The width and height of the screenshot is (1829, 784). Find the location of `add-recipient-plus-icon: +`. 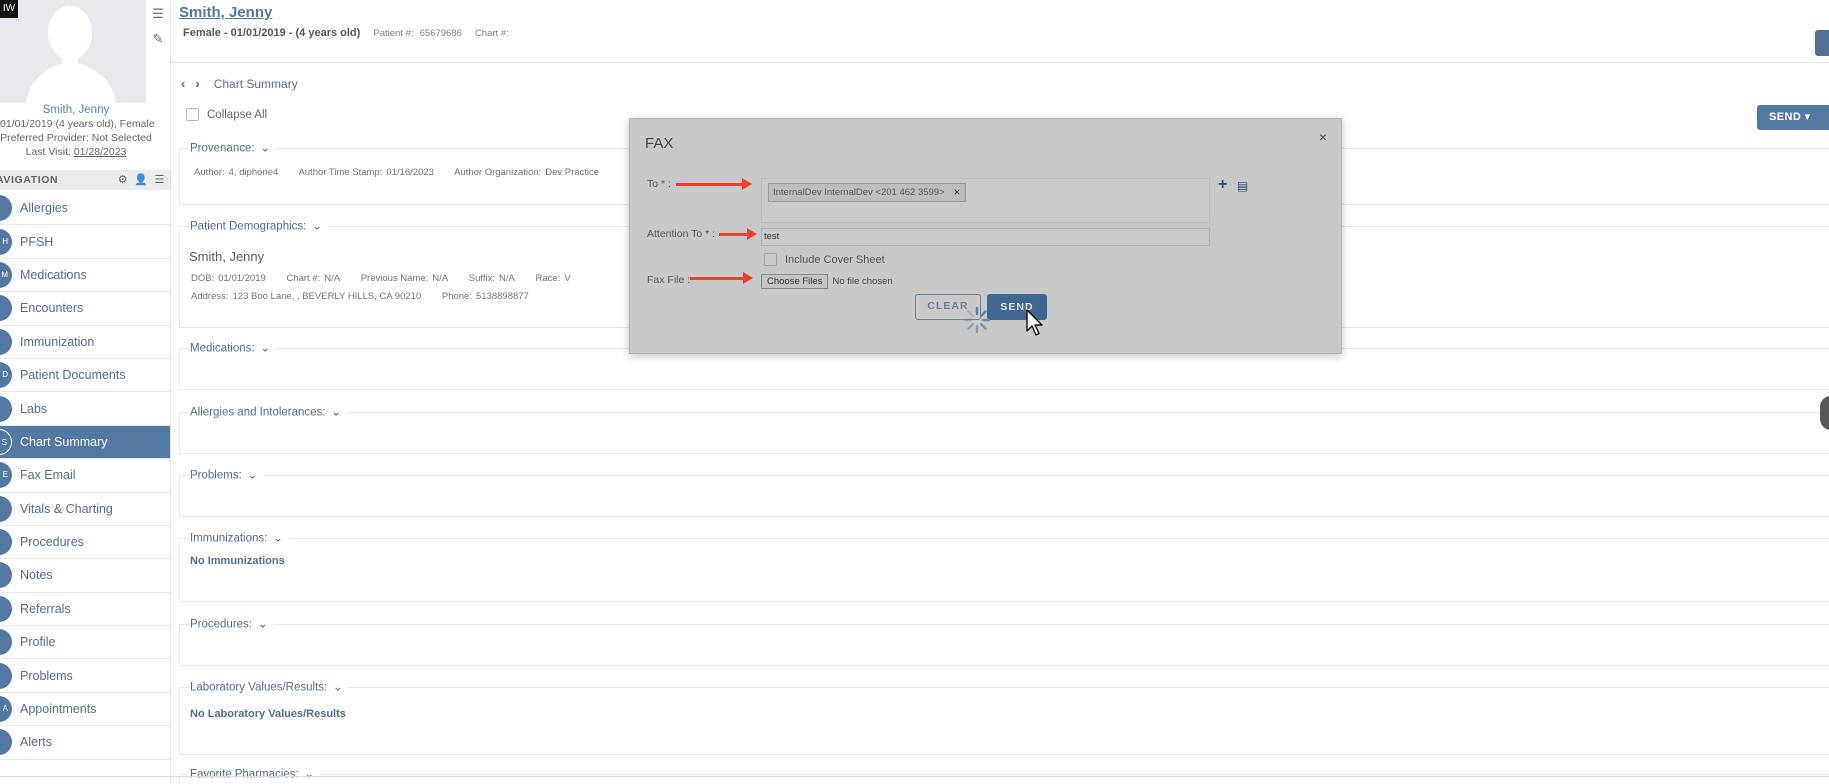

add-recipient-plus-icon: + is located at coordinates (1222, 185).